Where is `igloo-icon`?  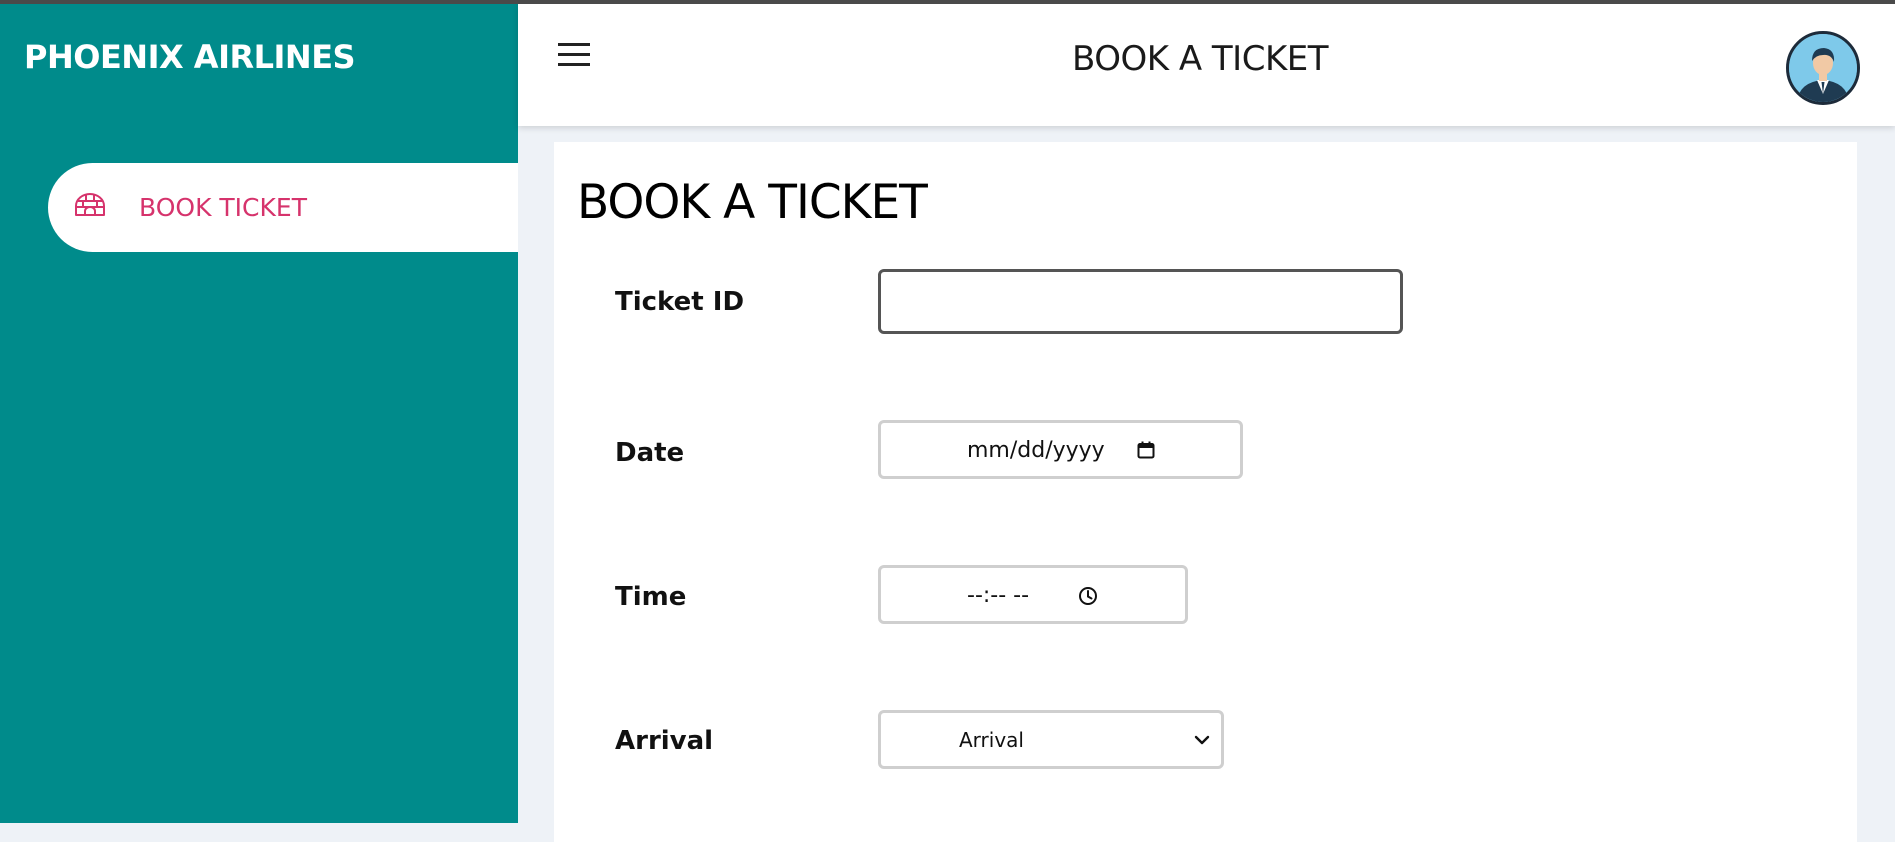
igloo-icon is located at coordinates (90, 204).